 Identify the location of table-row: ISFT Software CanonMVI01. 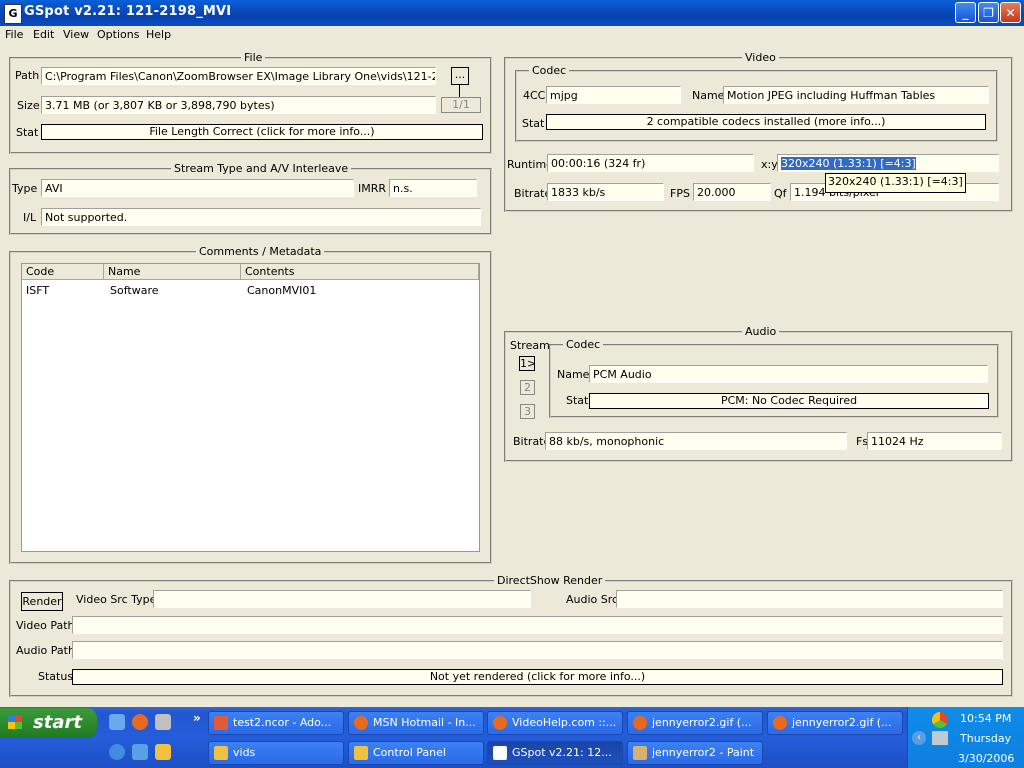
(250, 290).